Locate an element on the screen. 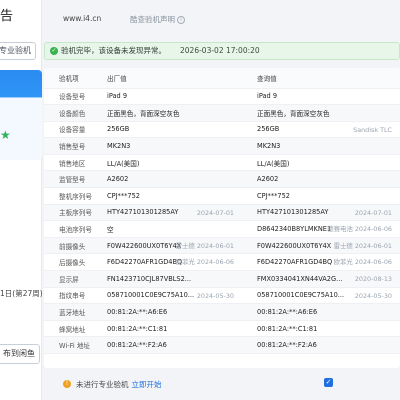 The height and width of the screenshot is (400, 400). cell-item-value: 显示屏 is located at coordinates (69, 279).